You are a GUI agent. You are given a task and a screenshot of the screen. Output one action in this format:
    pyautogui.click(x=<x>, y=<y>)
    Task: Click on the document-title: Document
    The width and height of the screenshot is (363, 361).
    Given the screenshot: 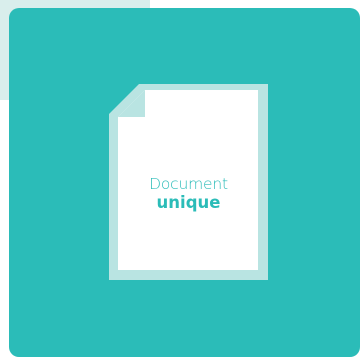 What is the action you would take?
    pyautogui.click(x=188, y=184)
    